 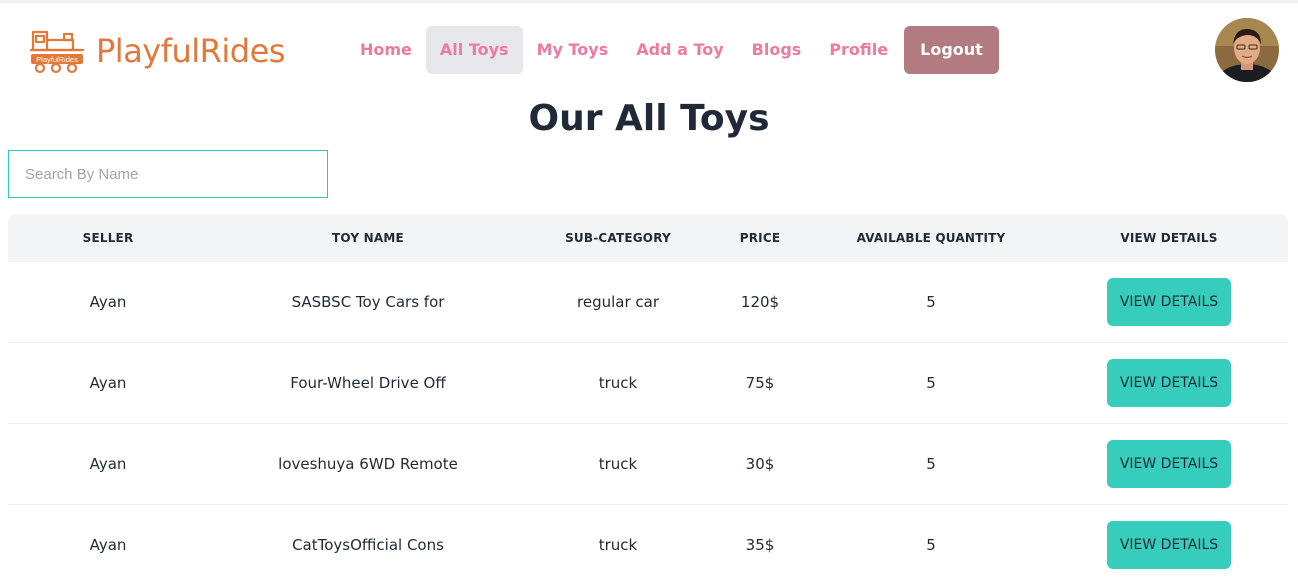 I want to click on nav-profile: Profile, so click(x=858, y=50).